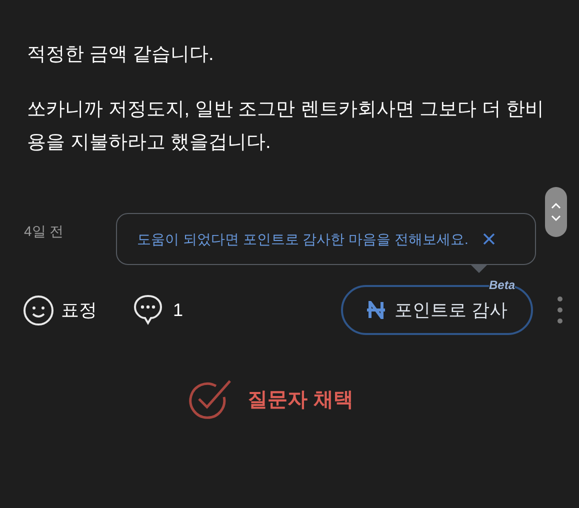 Image resolution: width=579 pixels, height=508 pixels. I want to click on emotion-button: 표정, so click(60, 310).